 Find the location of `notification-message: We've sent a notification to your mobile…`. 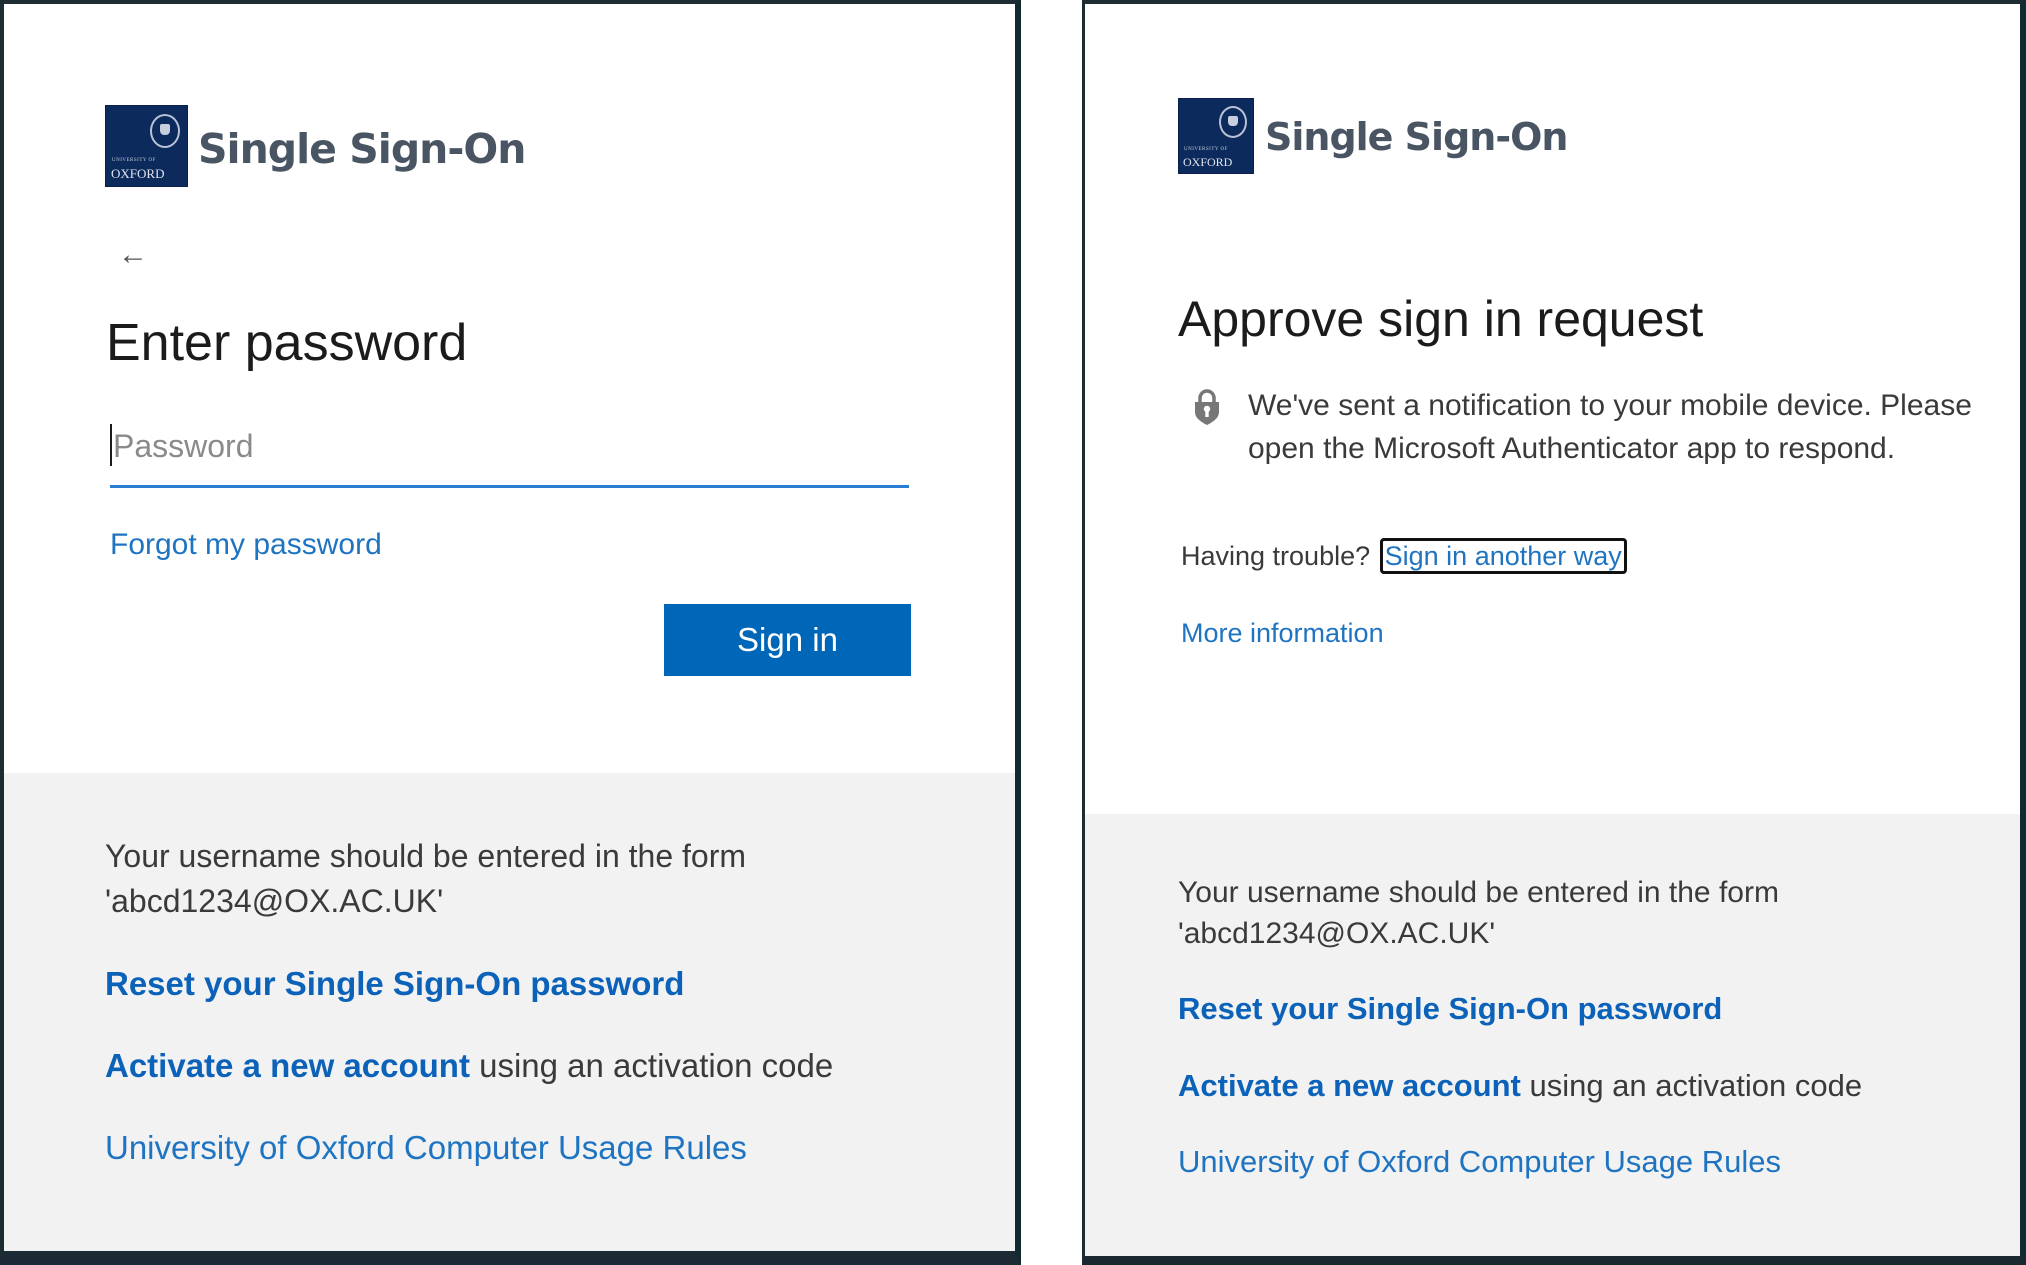

notification-message: We've sent a notification to your mobile… is located at coordinates (1610, 427).